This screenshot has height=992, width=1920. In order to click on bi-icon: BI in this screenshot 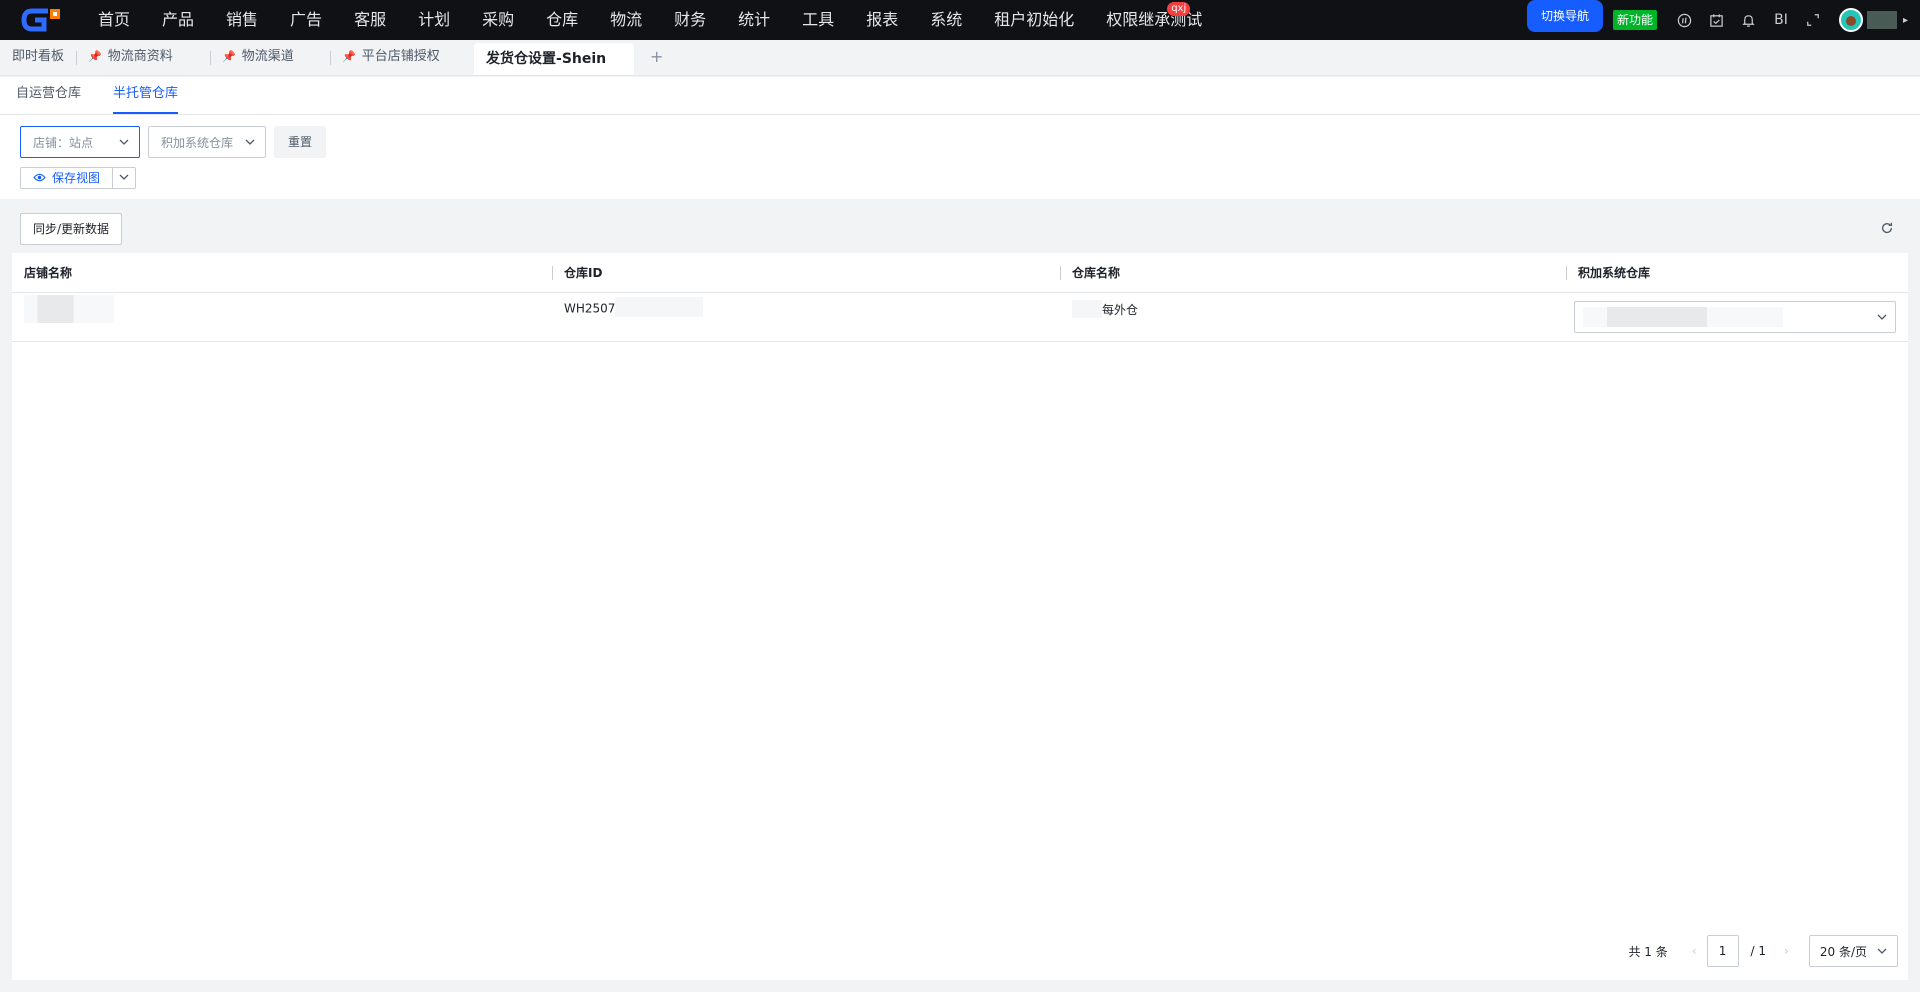, I will do `click(1781, 20)`.